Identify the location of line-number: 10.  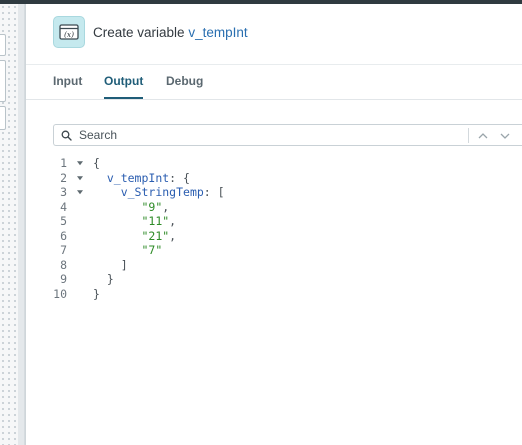
(60, 293).